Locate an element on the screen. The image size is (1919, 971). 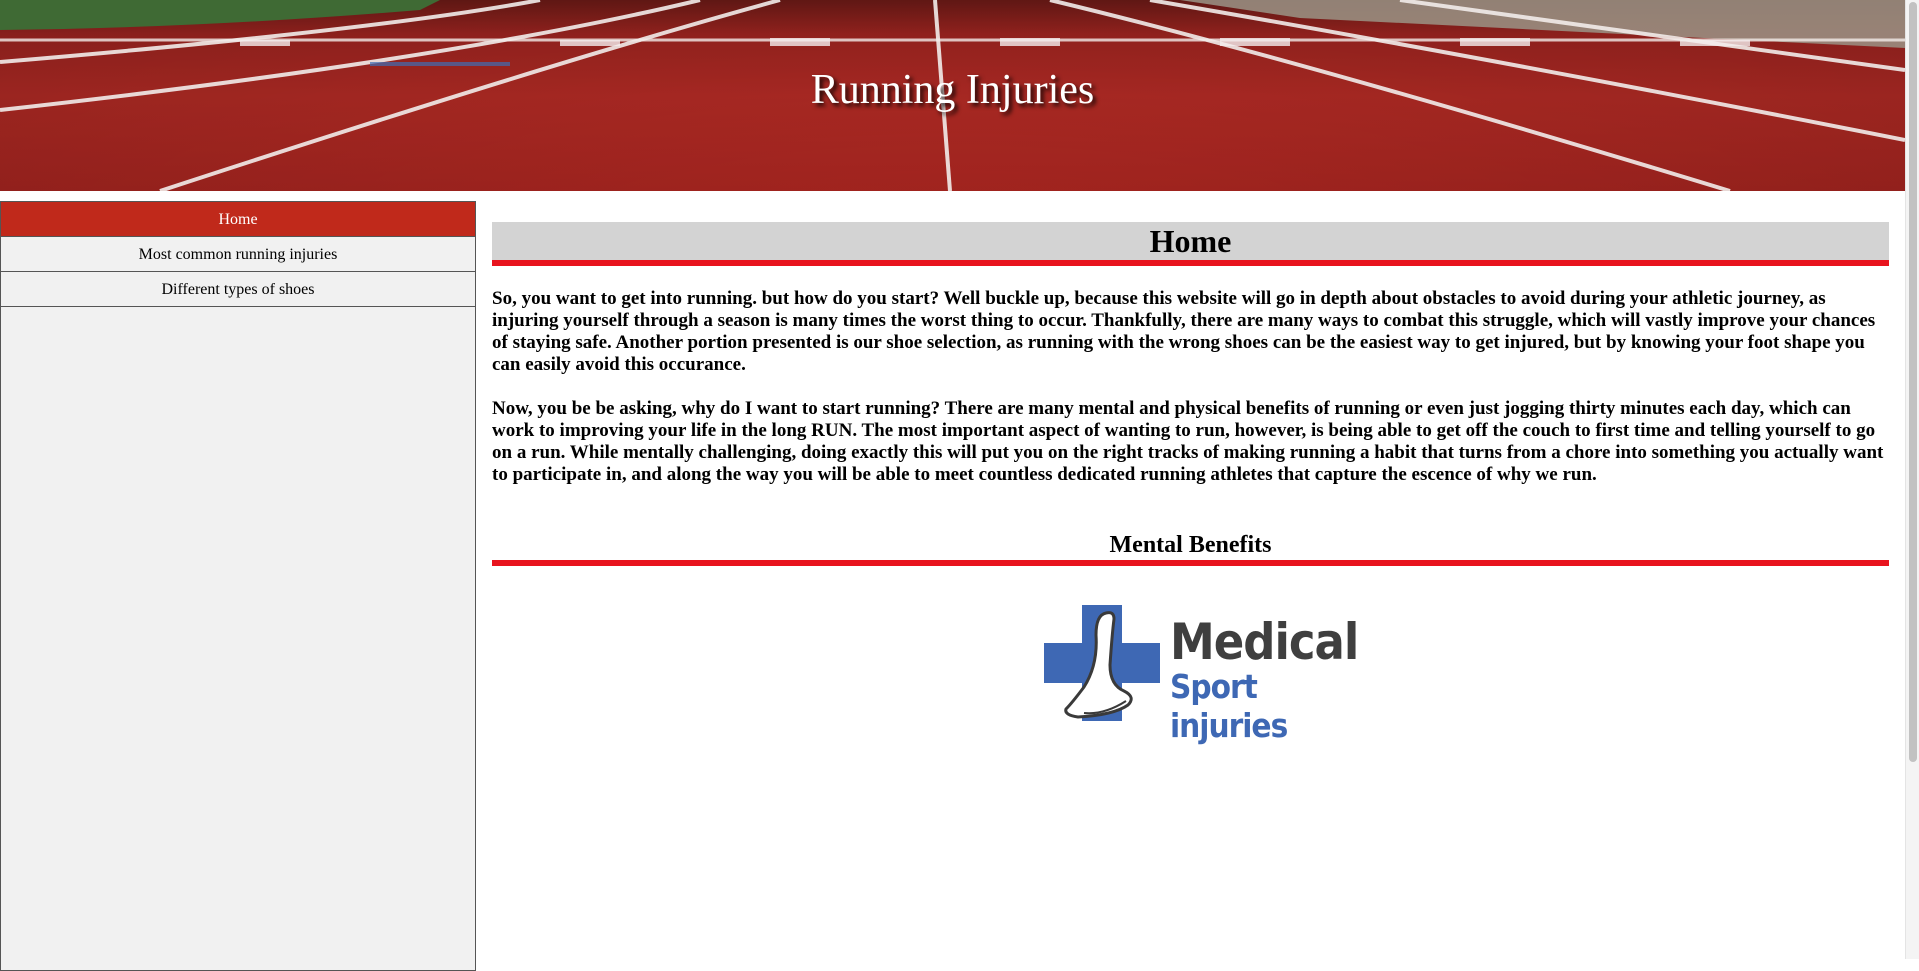
logo-text-medical: Medical is located at coordinates (1264, 642).